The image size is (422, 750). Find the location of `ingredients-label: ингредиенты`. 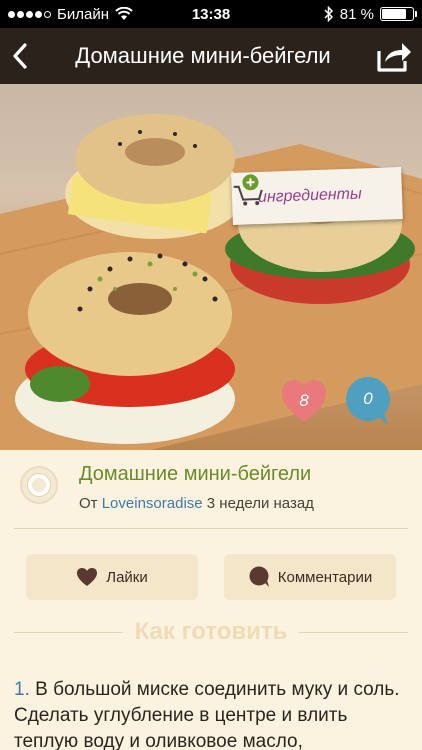

ingredients-label: ингредиенты is located at coordinates (310, 196).